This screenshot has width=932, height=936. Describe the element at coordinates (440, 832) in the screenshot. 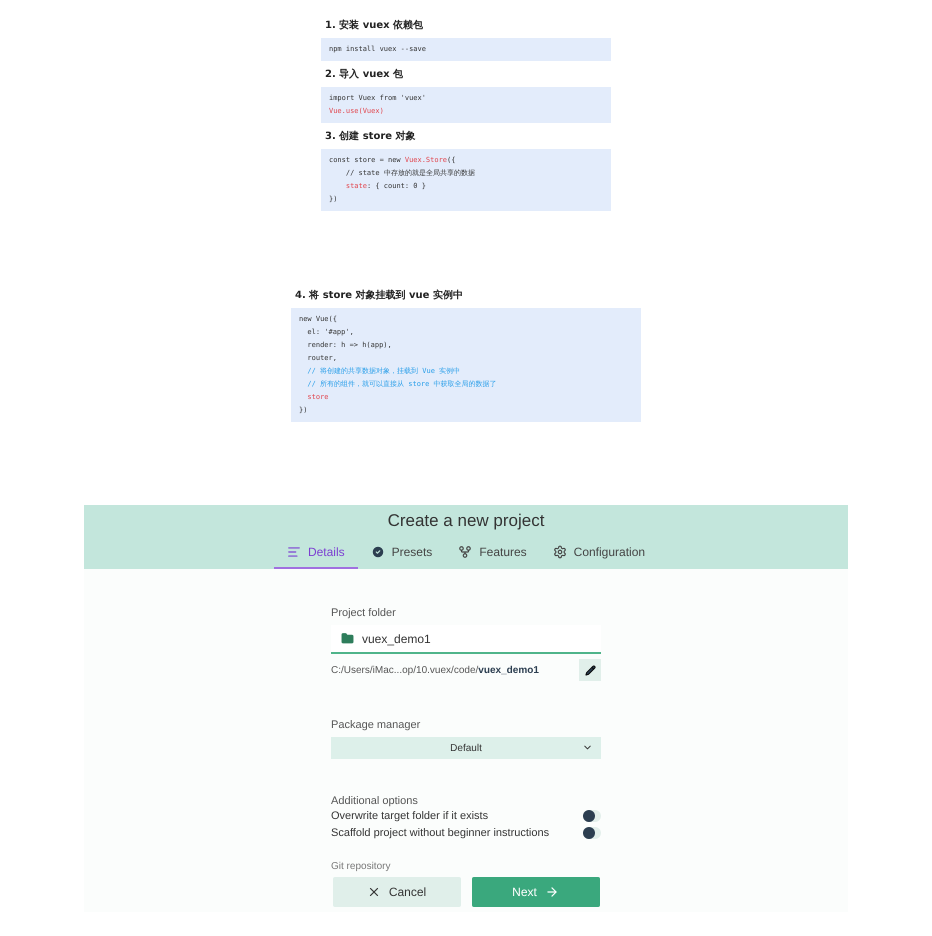

I see `option-label: Scaffold project without beginner instructions` at that location.